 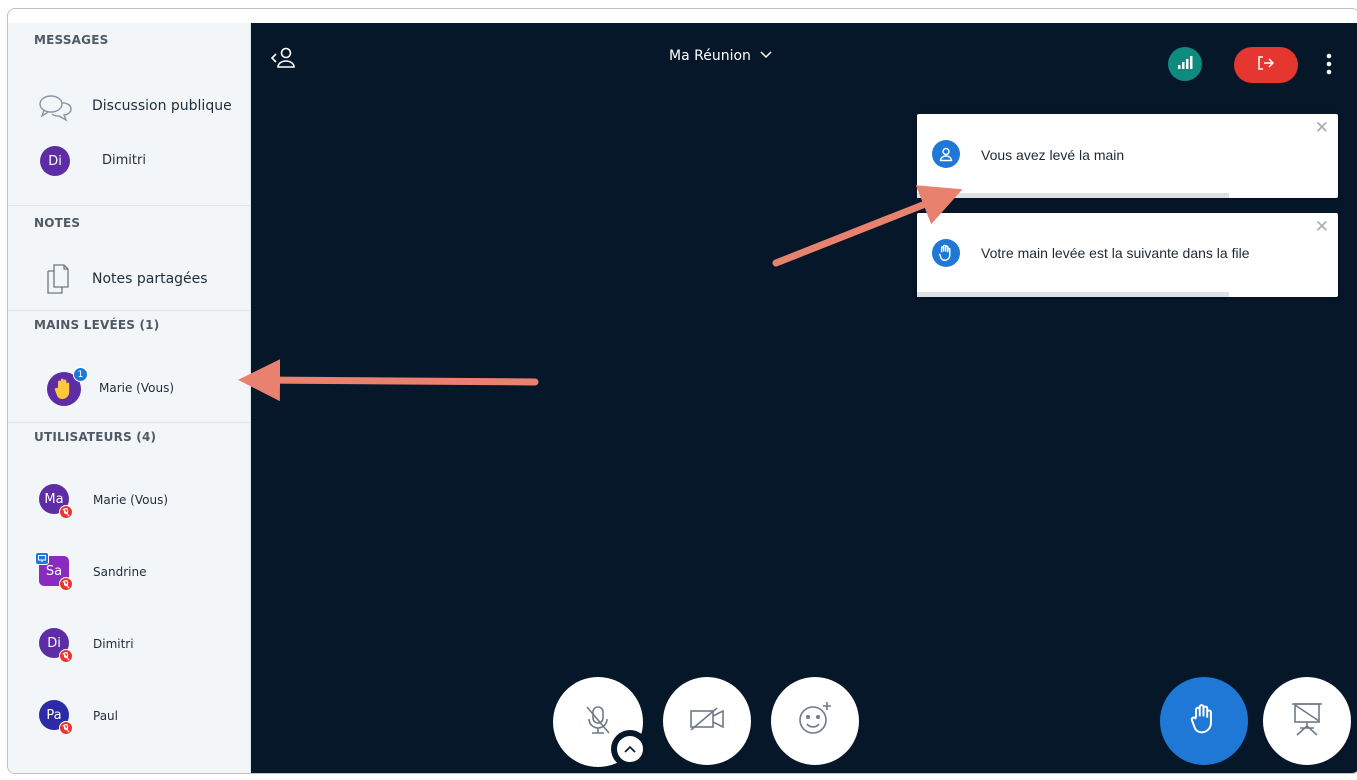 I want to click on presentation-icon, so click(x=1307, y=721).